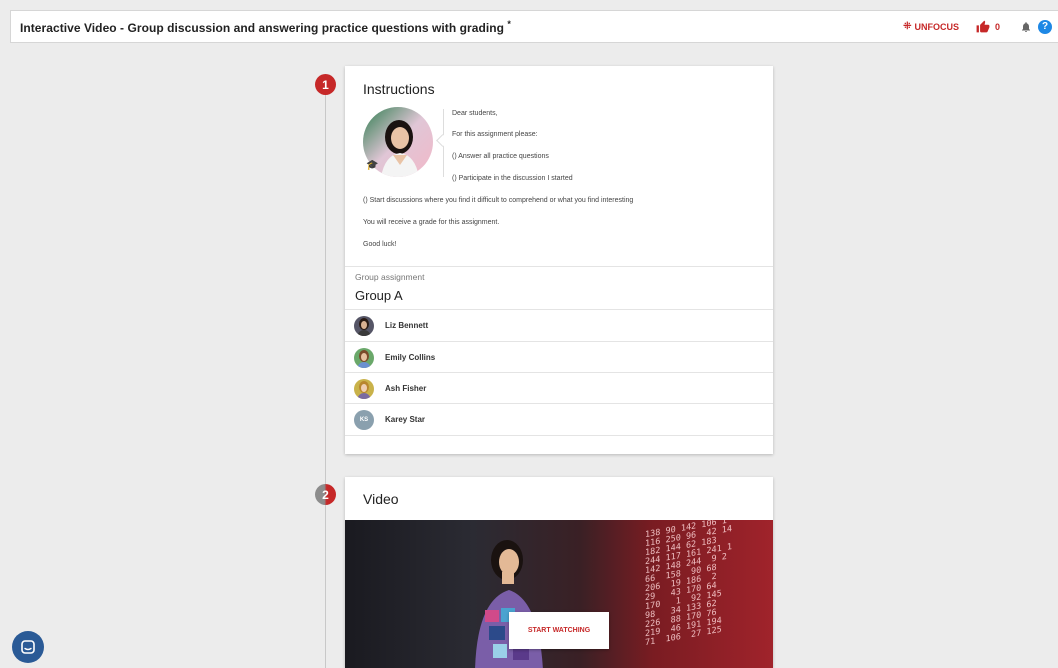  Describe the element at coordinates (380, 244) in the screenshot. I see `instruction-line: Good luck!` at that location.